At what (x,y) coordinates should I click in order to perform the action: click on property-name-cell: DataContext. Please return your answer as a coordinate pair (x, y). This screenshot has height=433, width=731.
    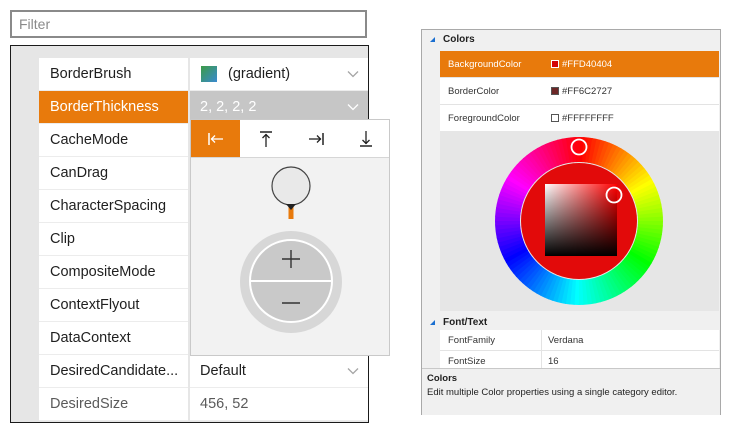
    Looking at the image, I should click on (113, 338).